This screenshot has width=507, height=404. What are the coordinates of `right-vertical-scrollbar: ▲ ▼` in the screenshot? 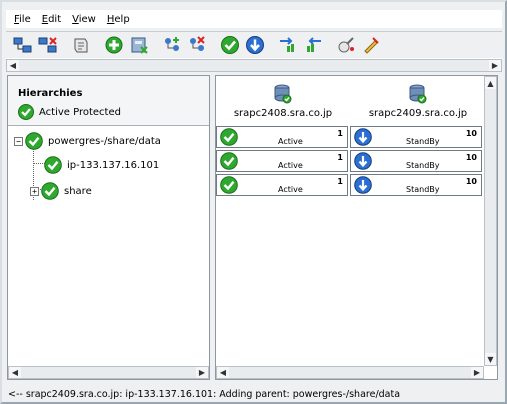 It's located at (490, 221).